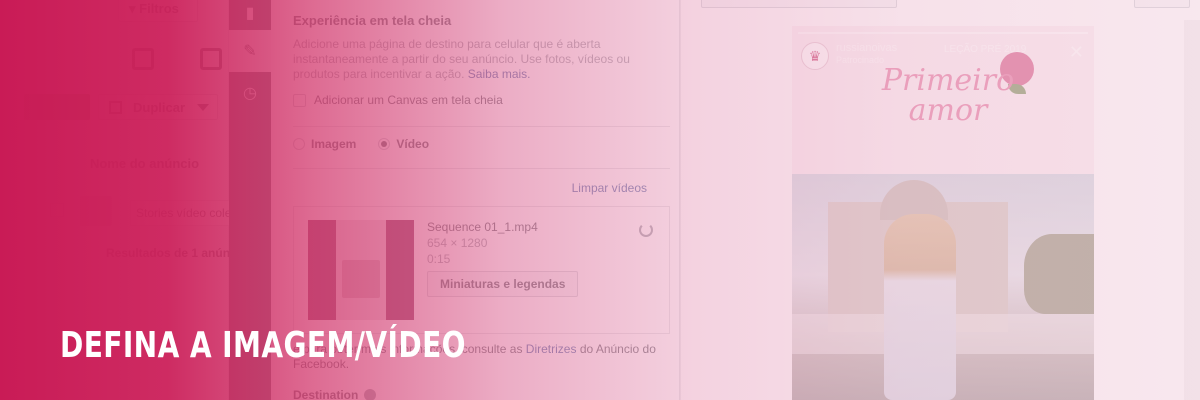 The width and height of the screenshot is (1200, 400). What do you see at coordinates (372, 20) in the screenshot?
I see `section-title: Experiência em tela cheia` at bounding box center [372, 20].